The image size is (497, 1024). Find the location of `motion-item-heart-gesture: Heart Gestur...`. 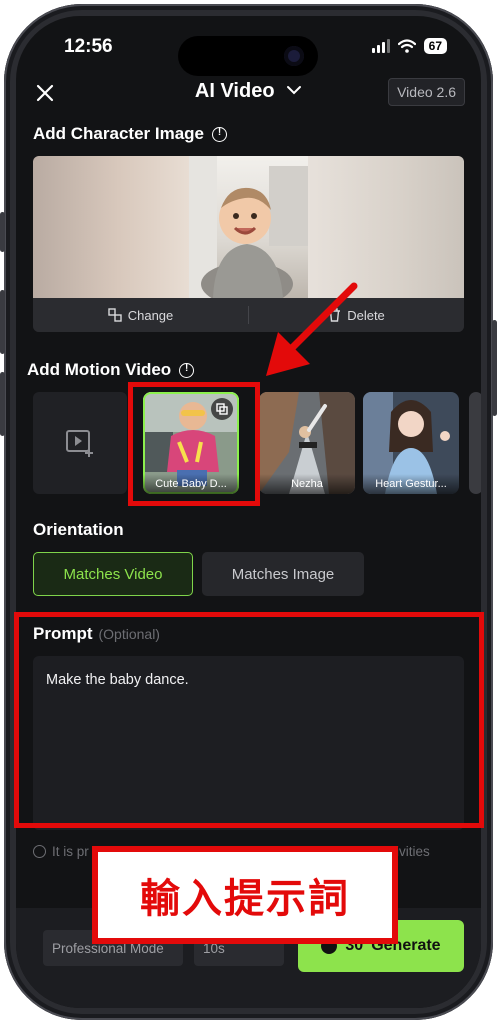

motion-item-heart-gesture: Heart Gestur... is located at coordinates (411, 443).